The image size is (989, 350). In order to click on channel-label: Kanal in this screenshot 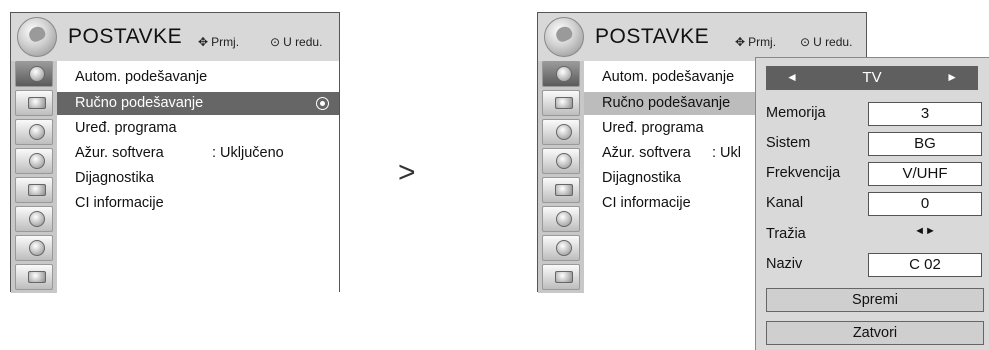, I will do `click(785, 203)`.